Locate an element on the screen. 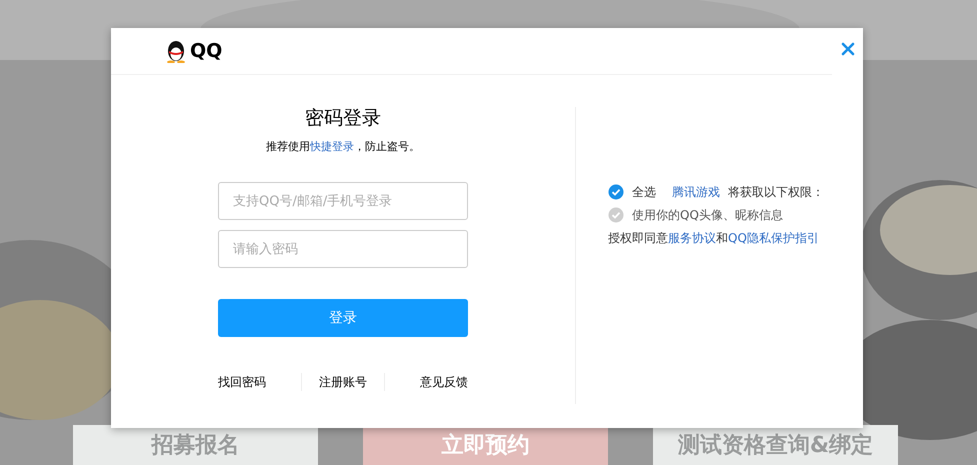  hint-text: 推荐使用快捷登录，防止盗号。 is located at coordinates (343, 146).